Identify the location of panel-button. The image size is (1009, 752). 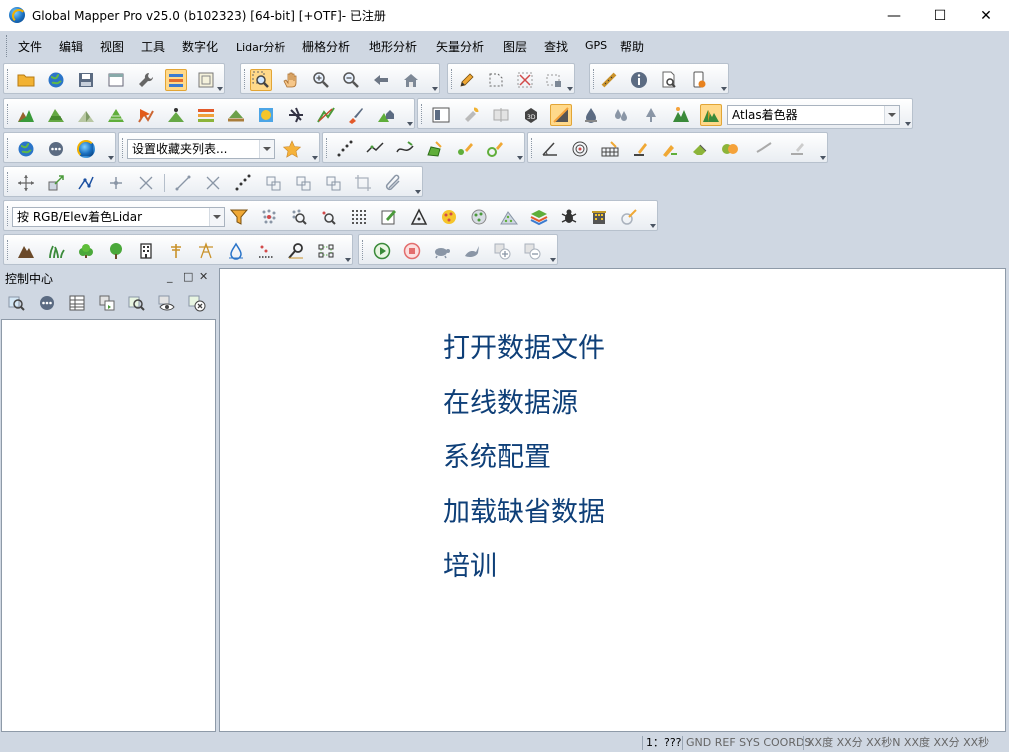
(441, 115).